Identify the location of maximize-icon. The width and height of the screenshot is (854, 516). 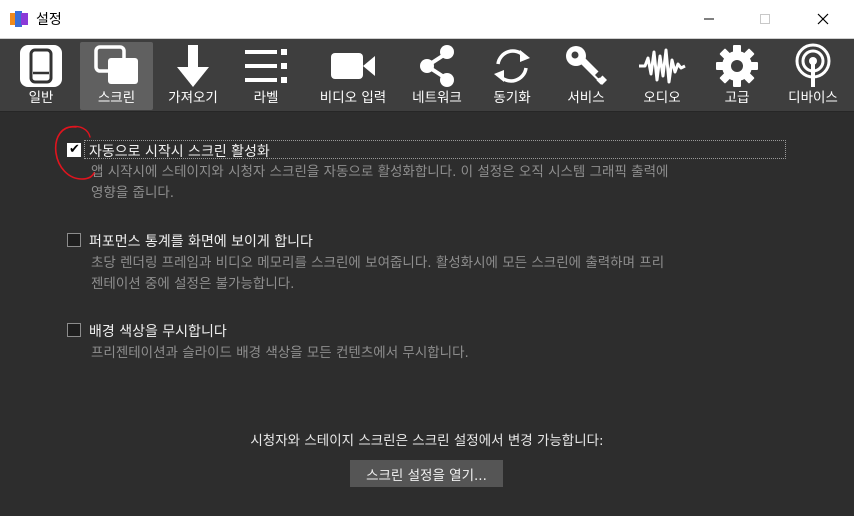
(765, 19).